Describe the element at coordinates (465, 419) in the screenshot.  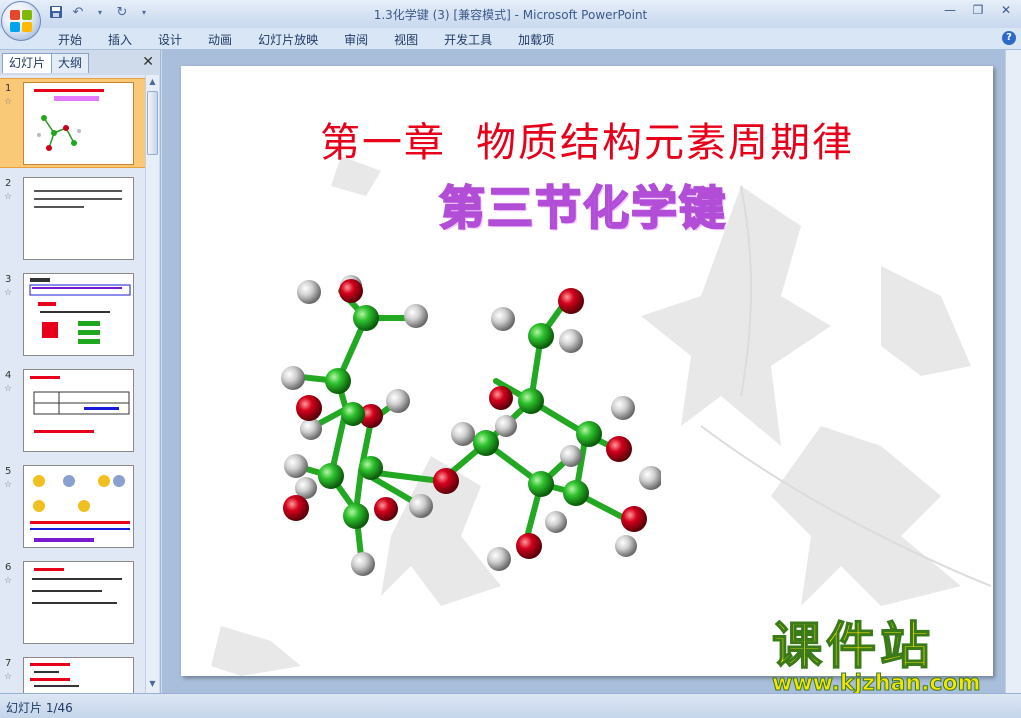
I see `oxygen-atoms` at that location.